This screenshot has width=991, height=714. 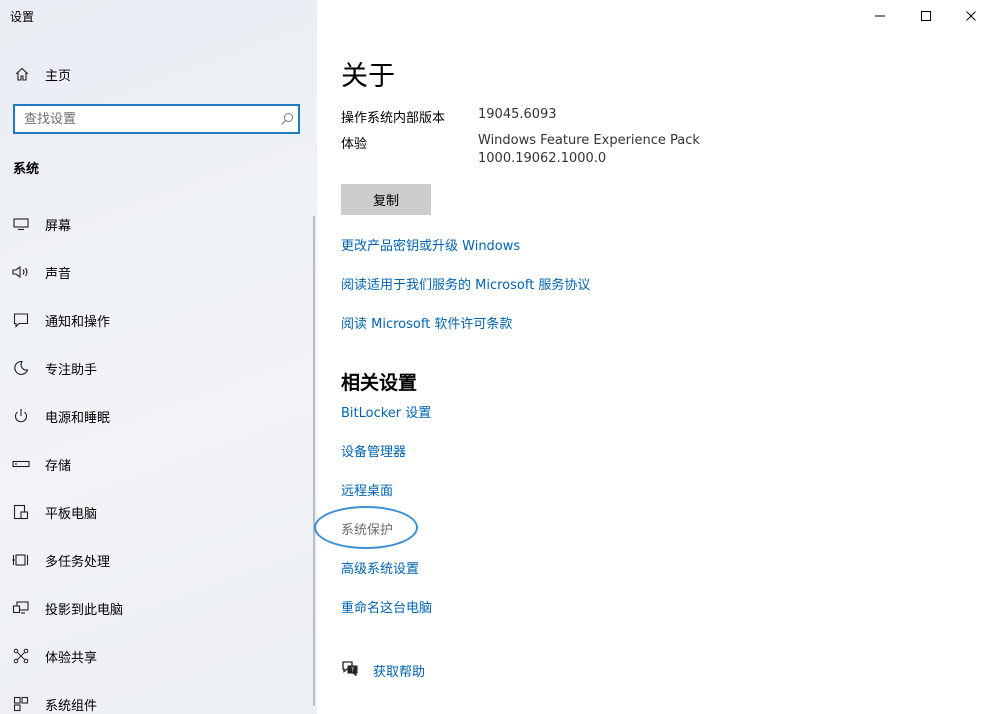 What do you see at coordinates (71, 706) in the screenshot?
I see `sidebar-item-label: 系统组件` at bounding box center [71, 706].